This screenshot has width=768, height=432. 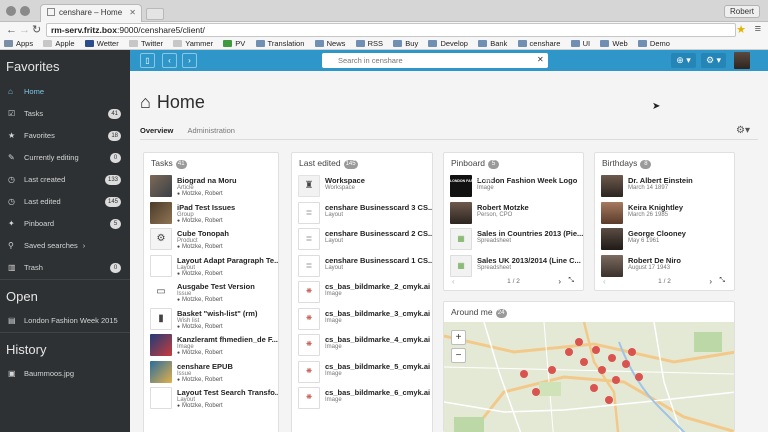 I want to click on folder-icon, so click(x=260, y=43).